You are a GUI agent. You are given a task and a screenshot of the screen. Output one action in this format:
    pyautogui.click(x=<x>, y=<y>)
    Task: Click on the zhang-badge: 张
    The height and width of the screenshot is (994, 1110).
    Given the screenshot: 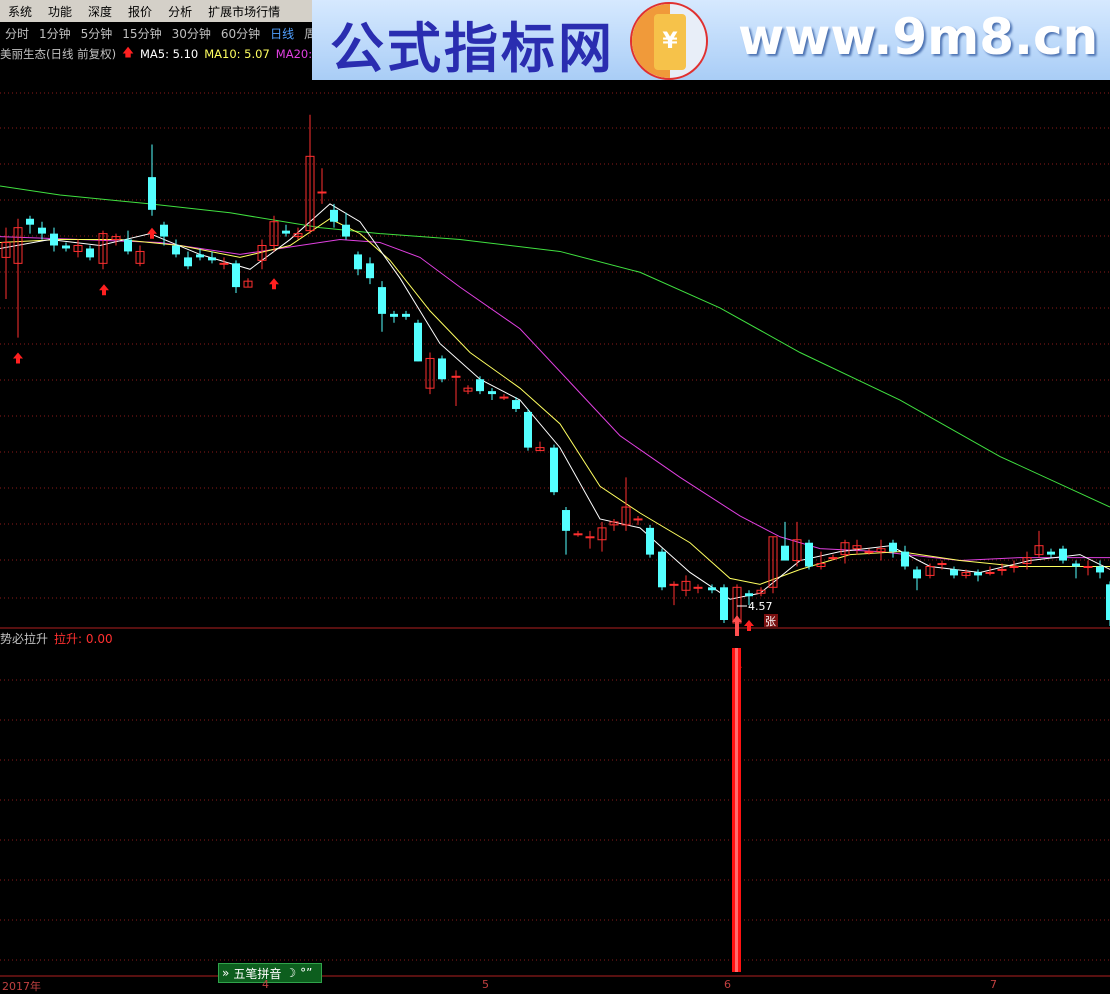 What is the action you would take?
    pyautogui.click(x=770, y=621)
    